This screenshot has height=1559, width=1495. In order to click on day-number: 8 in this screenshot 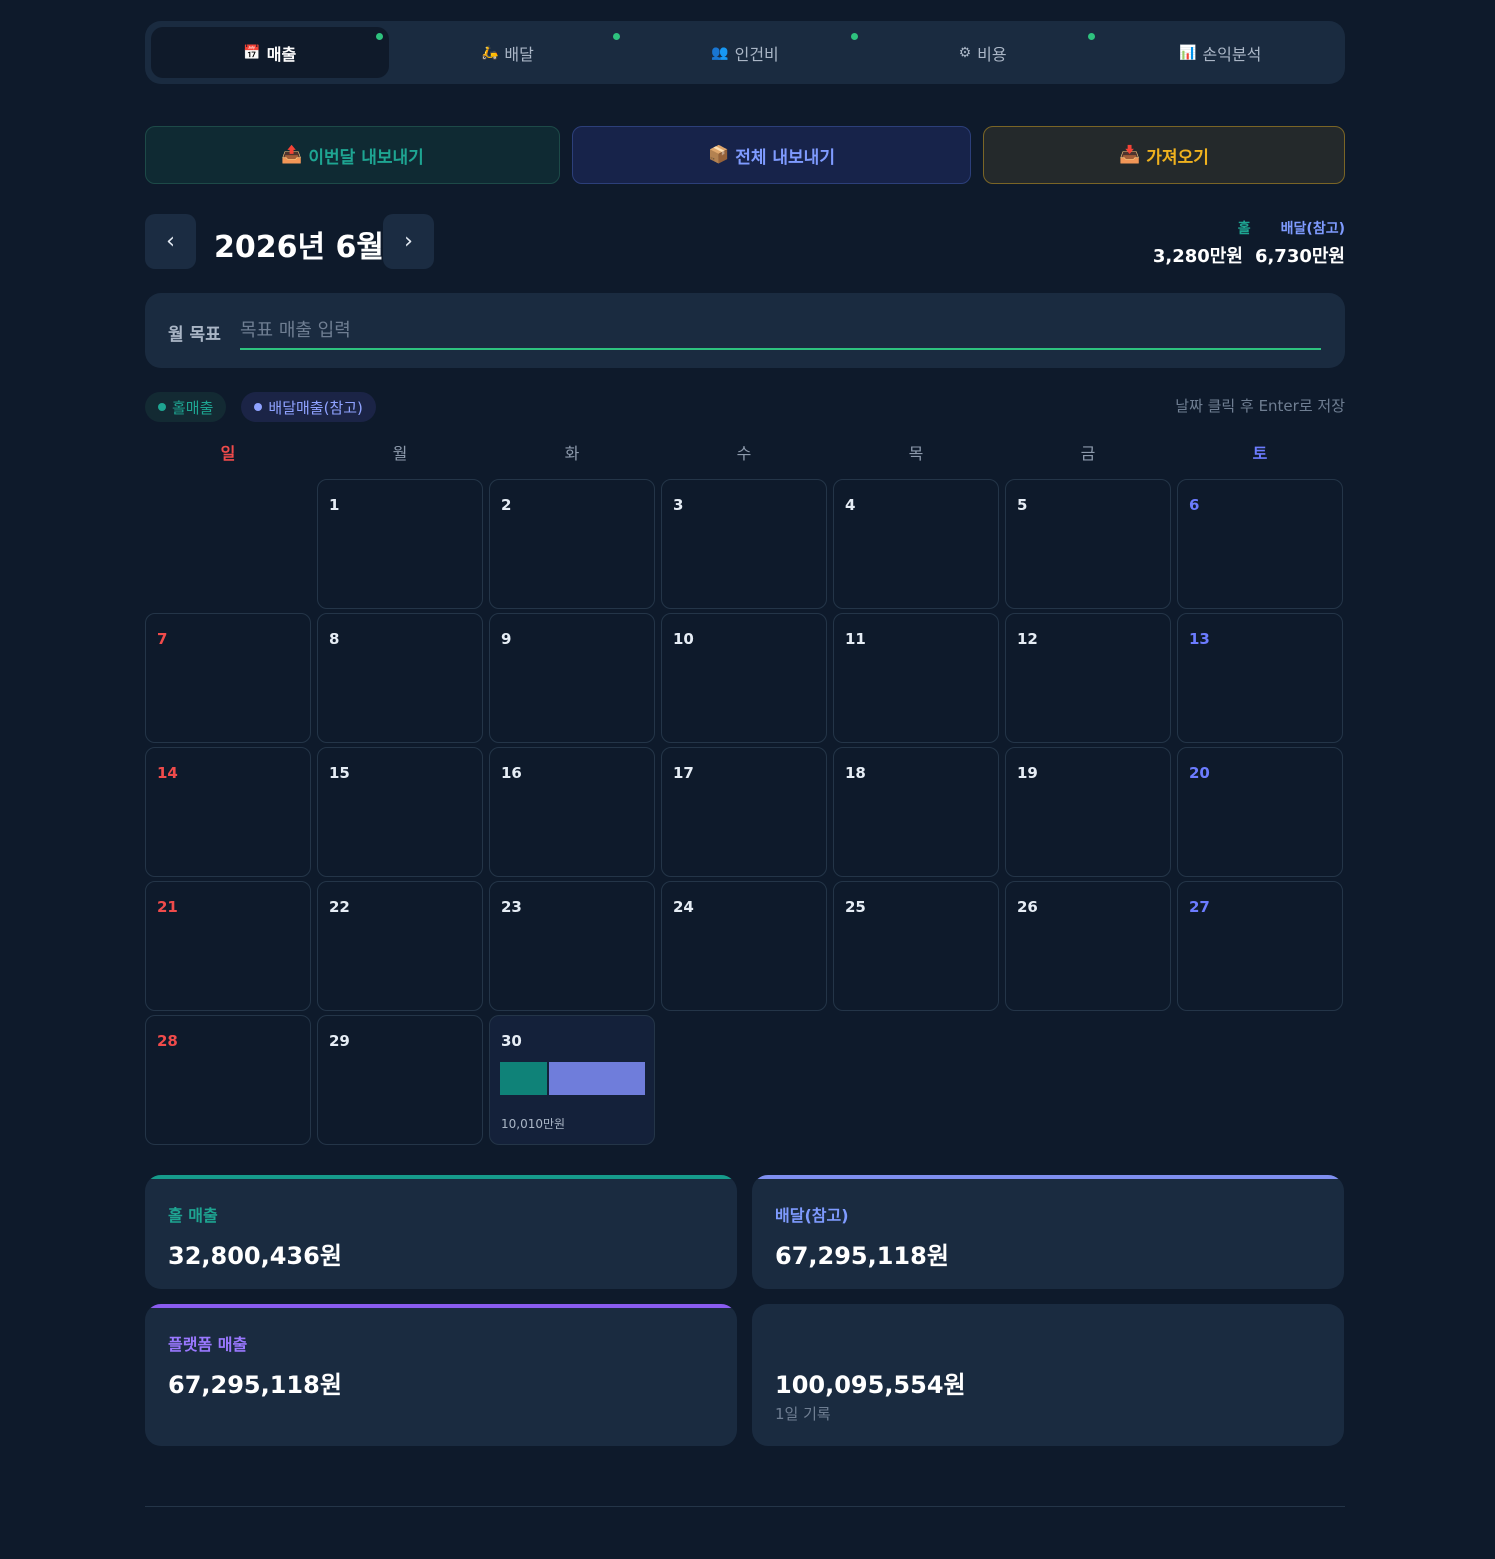, I will do `click(334, 639)`.